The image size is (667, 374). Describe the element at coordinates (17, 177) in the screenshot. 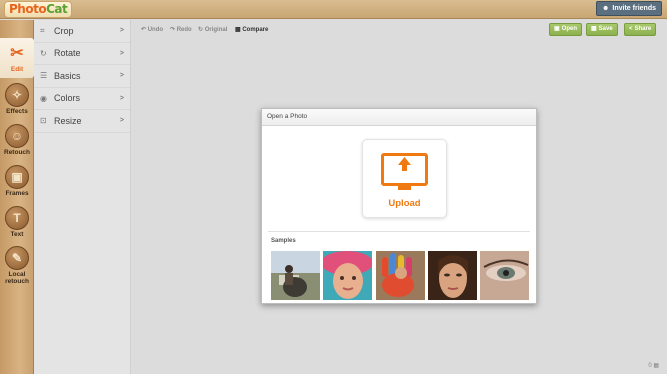

I see `frame-icon: ▣` at that location.